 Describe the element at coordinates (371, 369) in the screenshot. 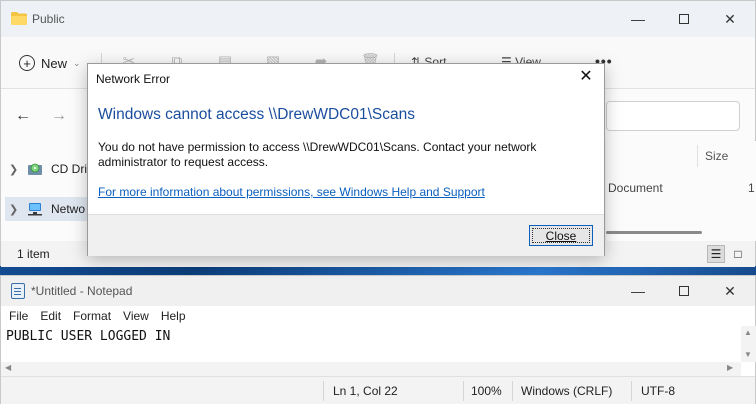

I see `horizontal-scrollbar: ◀ ▶` at that location.